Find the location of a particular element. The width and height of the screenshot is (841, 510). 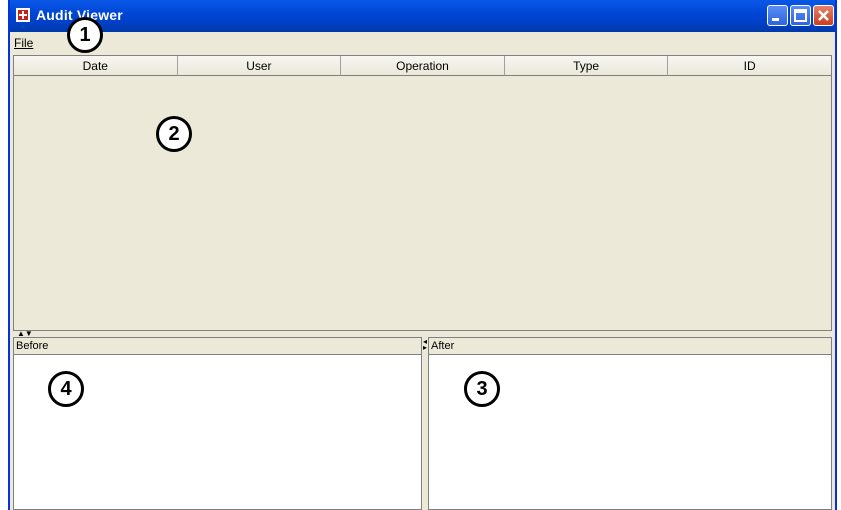

minimize-icon is located at coordinates (775, 19).